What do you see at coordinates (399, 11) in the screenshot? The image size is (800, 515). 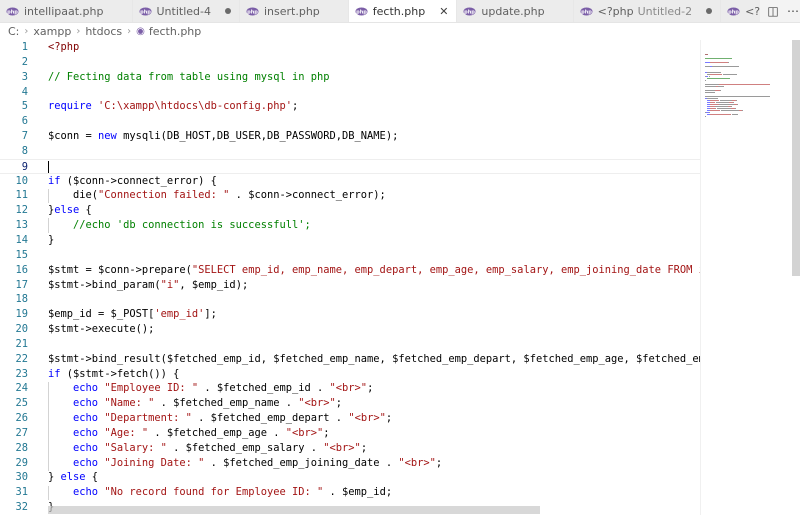 I see `tab-label: fecth.php` at bounding box center [399, 11].